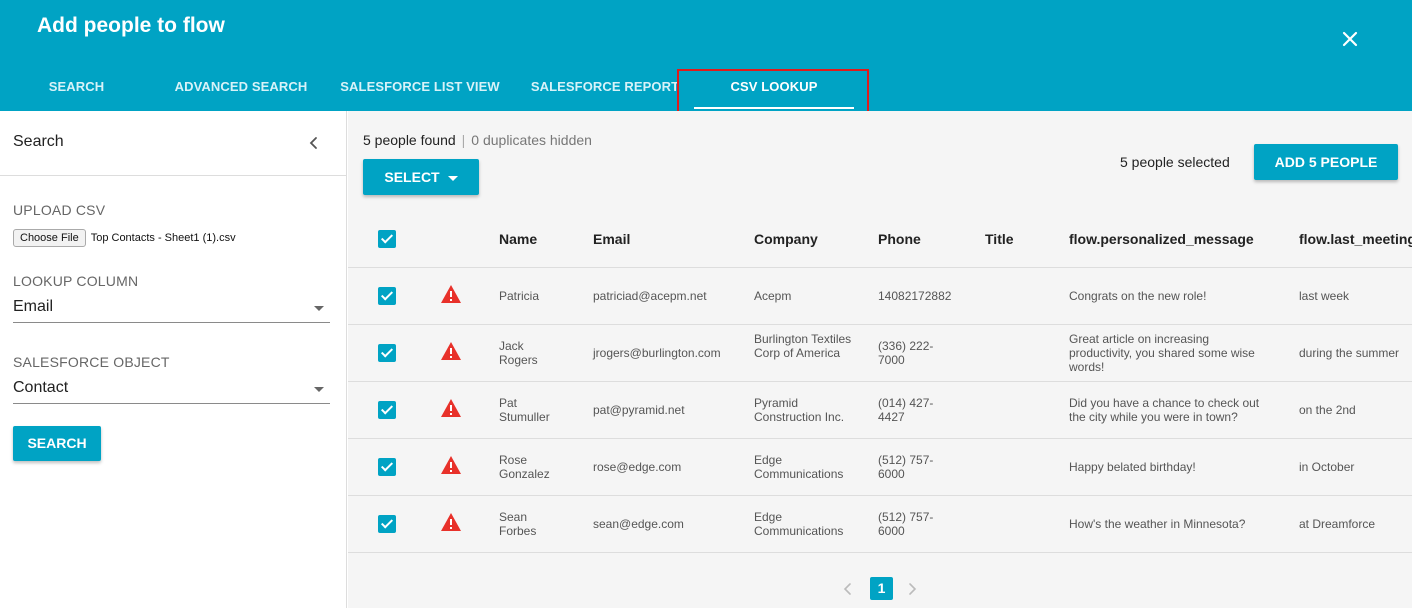  I want to click on dialog-title: Add people to flow, so click(131, 25).